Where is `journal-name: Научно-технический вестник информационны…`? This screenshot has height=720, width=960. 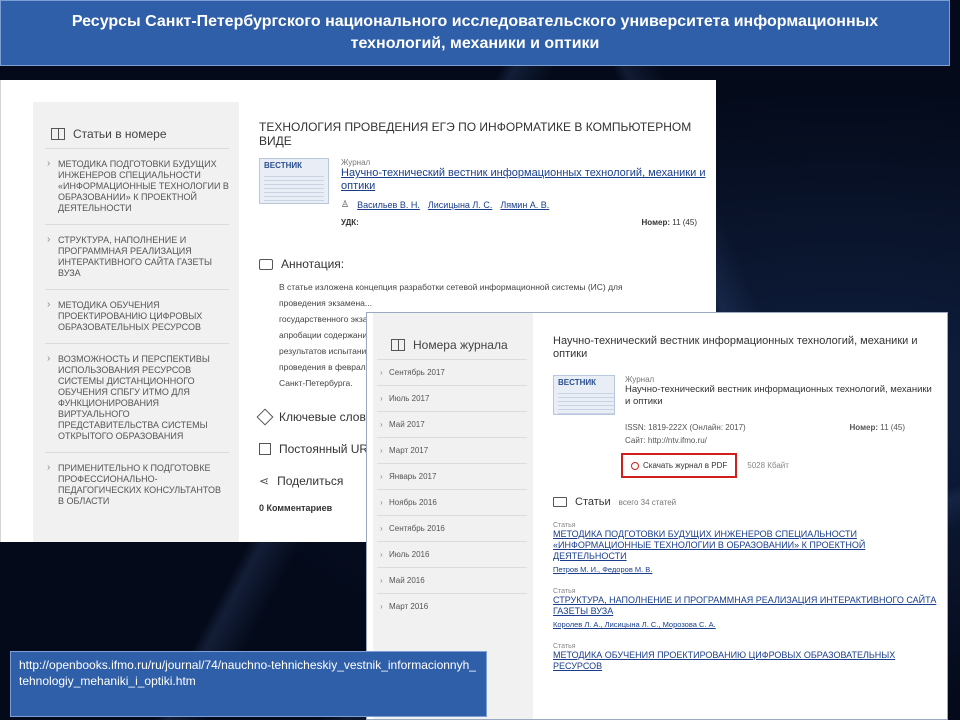
journal-name: Научно-технический вестник информационны… is located at coordinates (778, 395).